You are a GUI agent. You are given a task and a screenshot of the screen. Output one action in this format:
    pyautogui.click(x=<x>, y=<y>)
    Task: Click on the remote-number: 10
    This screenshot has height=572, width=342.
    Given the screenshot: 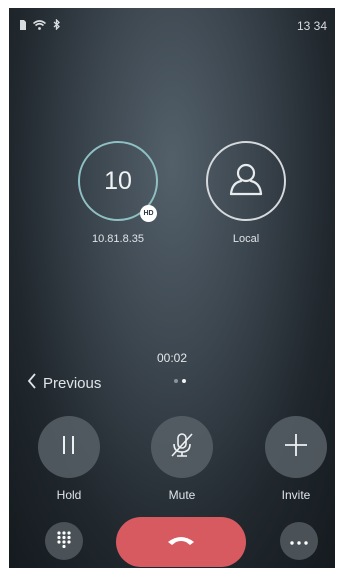 What is the action you would take?
    pyautogui.click(x=118, y=180)
    